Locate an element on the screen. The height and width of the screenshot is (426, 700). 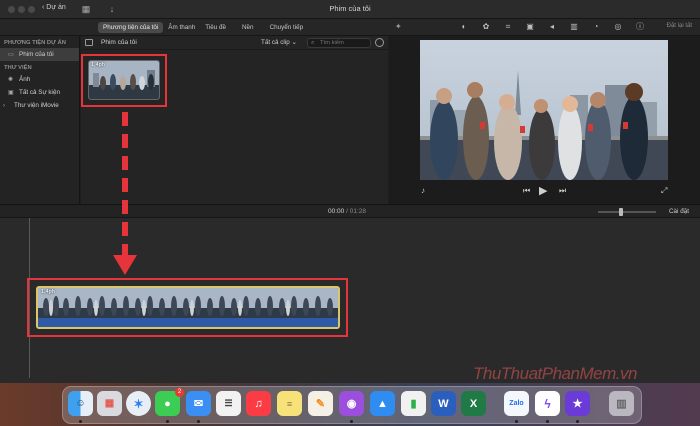
volume-icon: ◂ is located at coordinates (552, 27).